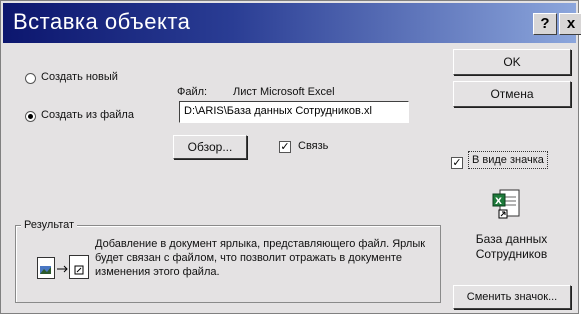 The image size is (581, 316). I want to click on window-title: Вставка объекта, so click(102, 21).